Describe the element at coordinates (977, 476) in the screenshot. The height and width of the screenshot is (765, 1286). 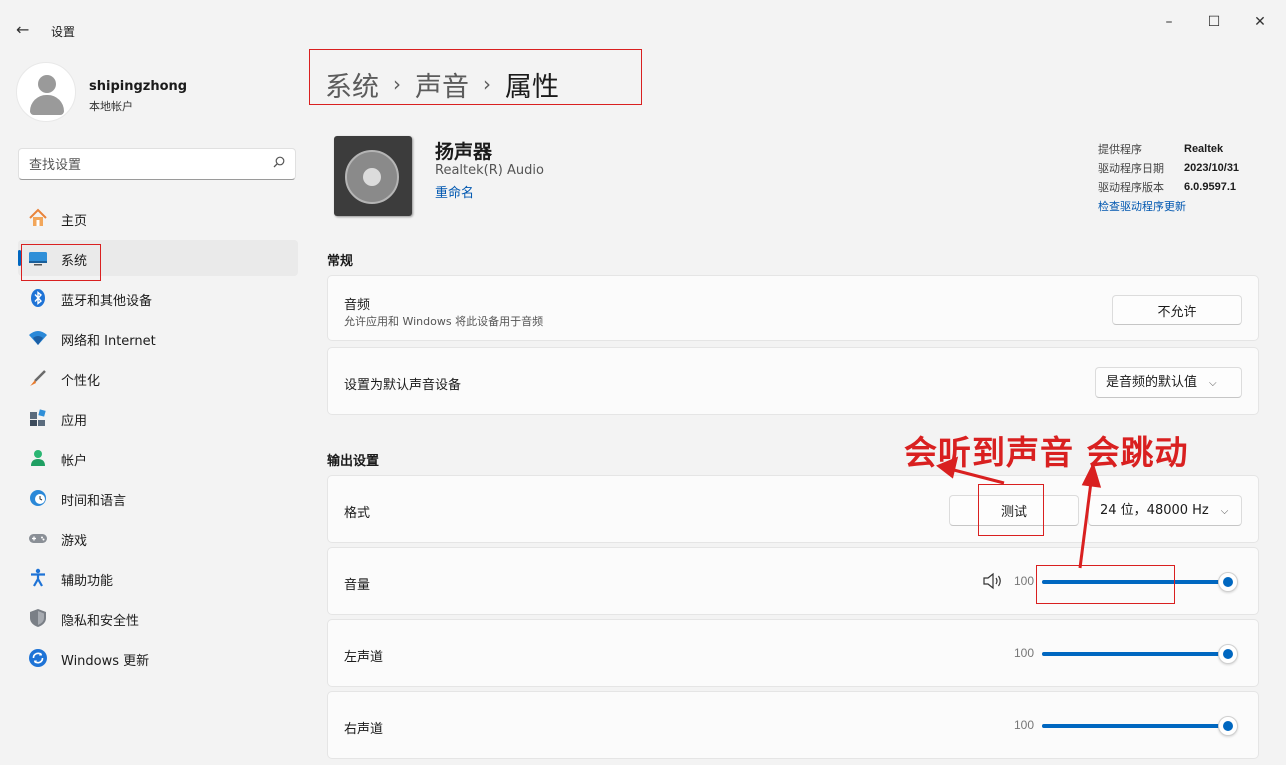
I see `arrow-to-text-line` at that location.